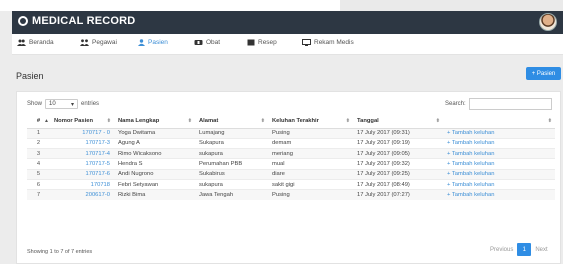  What do you see at coordinates (82, 143) in the screenshot?
I see `cell-nomor-pasien: 170717-3` at bounding box center [82, 143].